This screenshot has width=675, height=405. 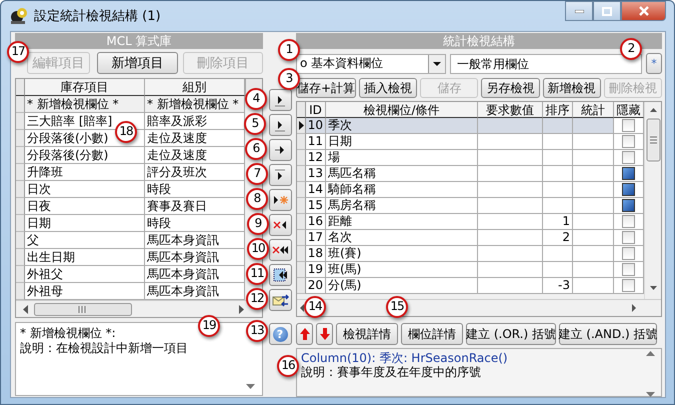 I want to click on detail-button: 建立 (.AND.) 括號, so click(x=608, y=334).